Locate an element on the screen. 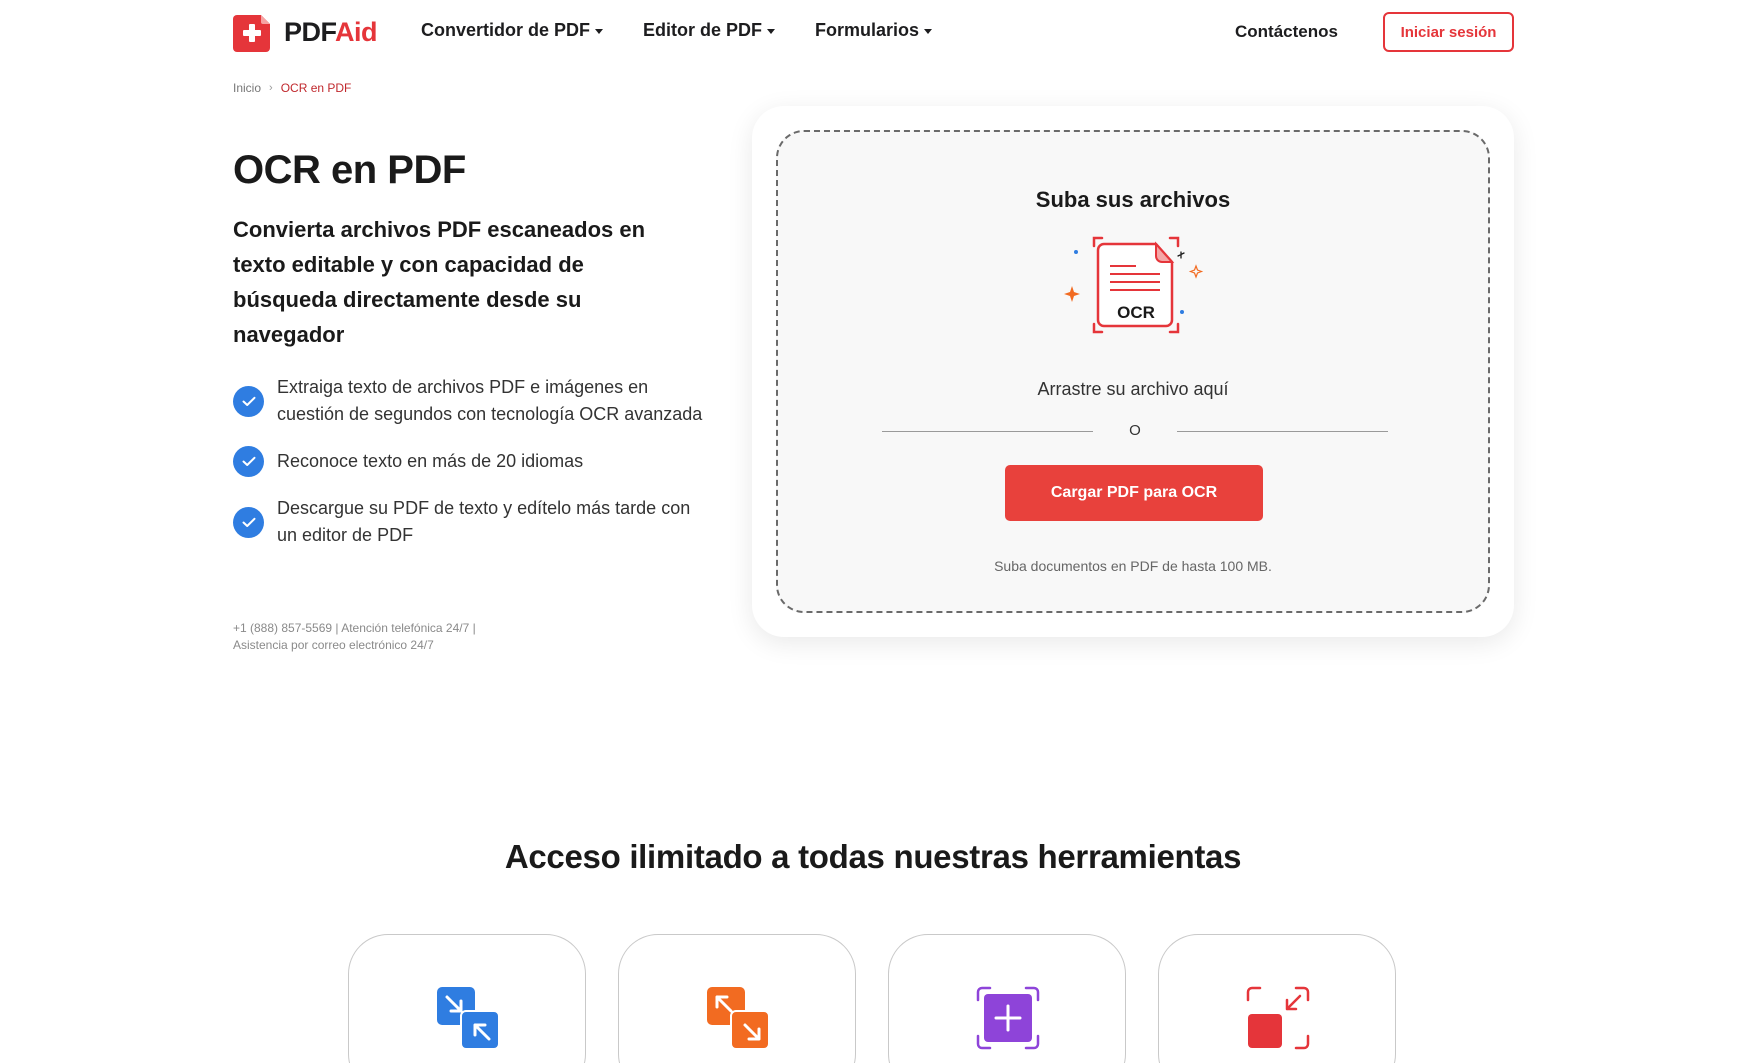 This screenshot has height=1063, width=1746. compress-arrows-icon is located at coordinates (468, 1018).